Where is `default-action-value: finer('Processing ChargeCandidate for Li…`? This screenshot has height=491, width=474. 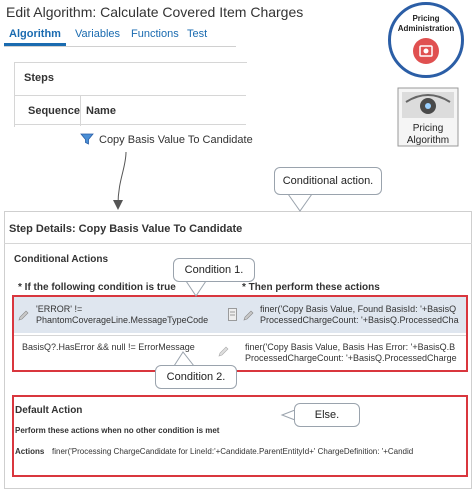 default-action-value: finer('Processing ChargeCandidate for Li… is located at coordinates (259, 451).